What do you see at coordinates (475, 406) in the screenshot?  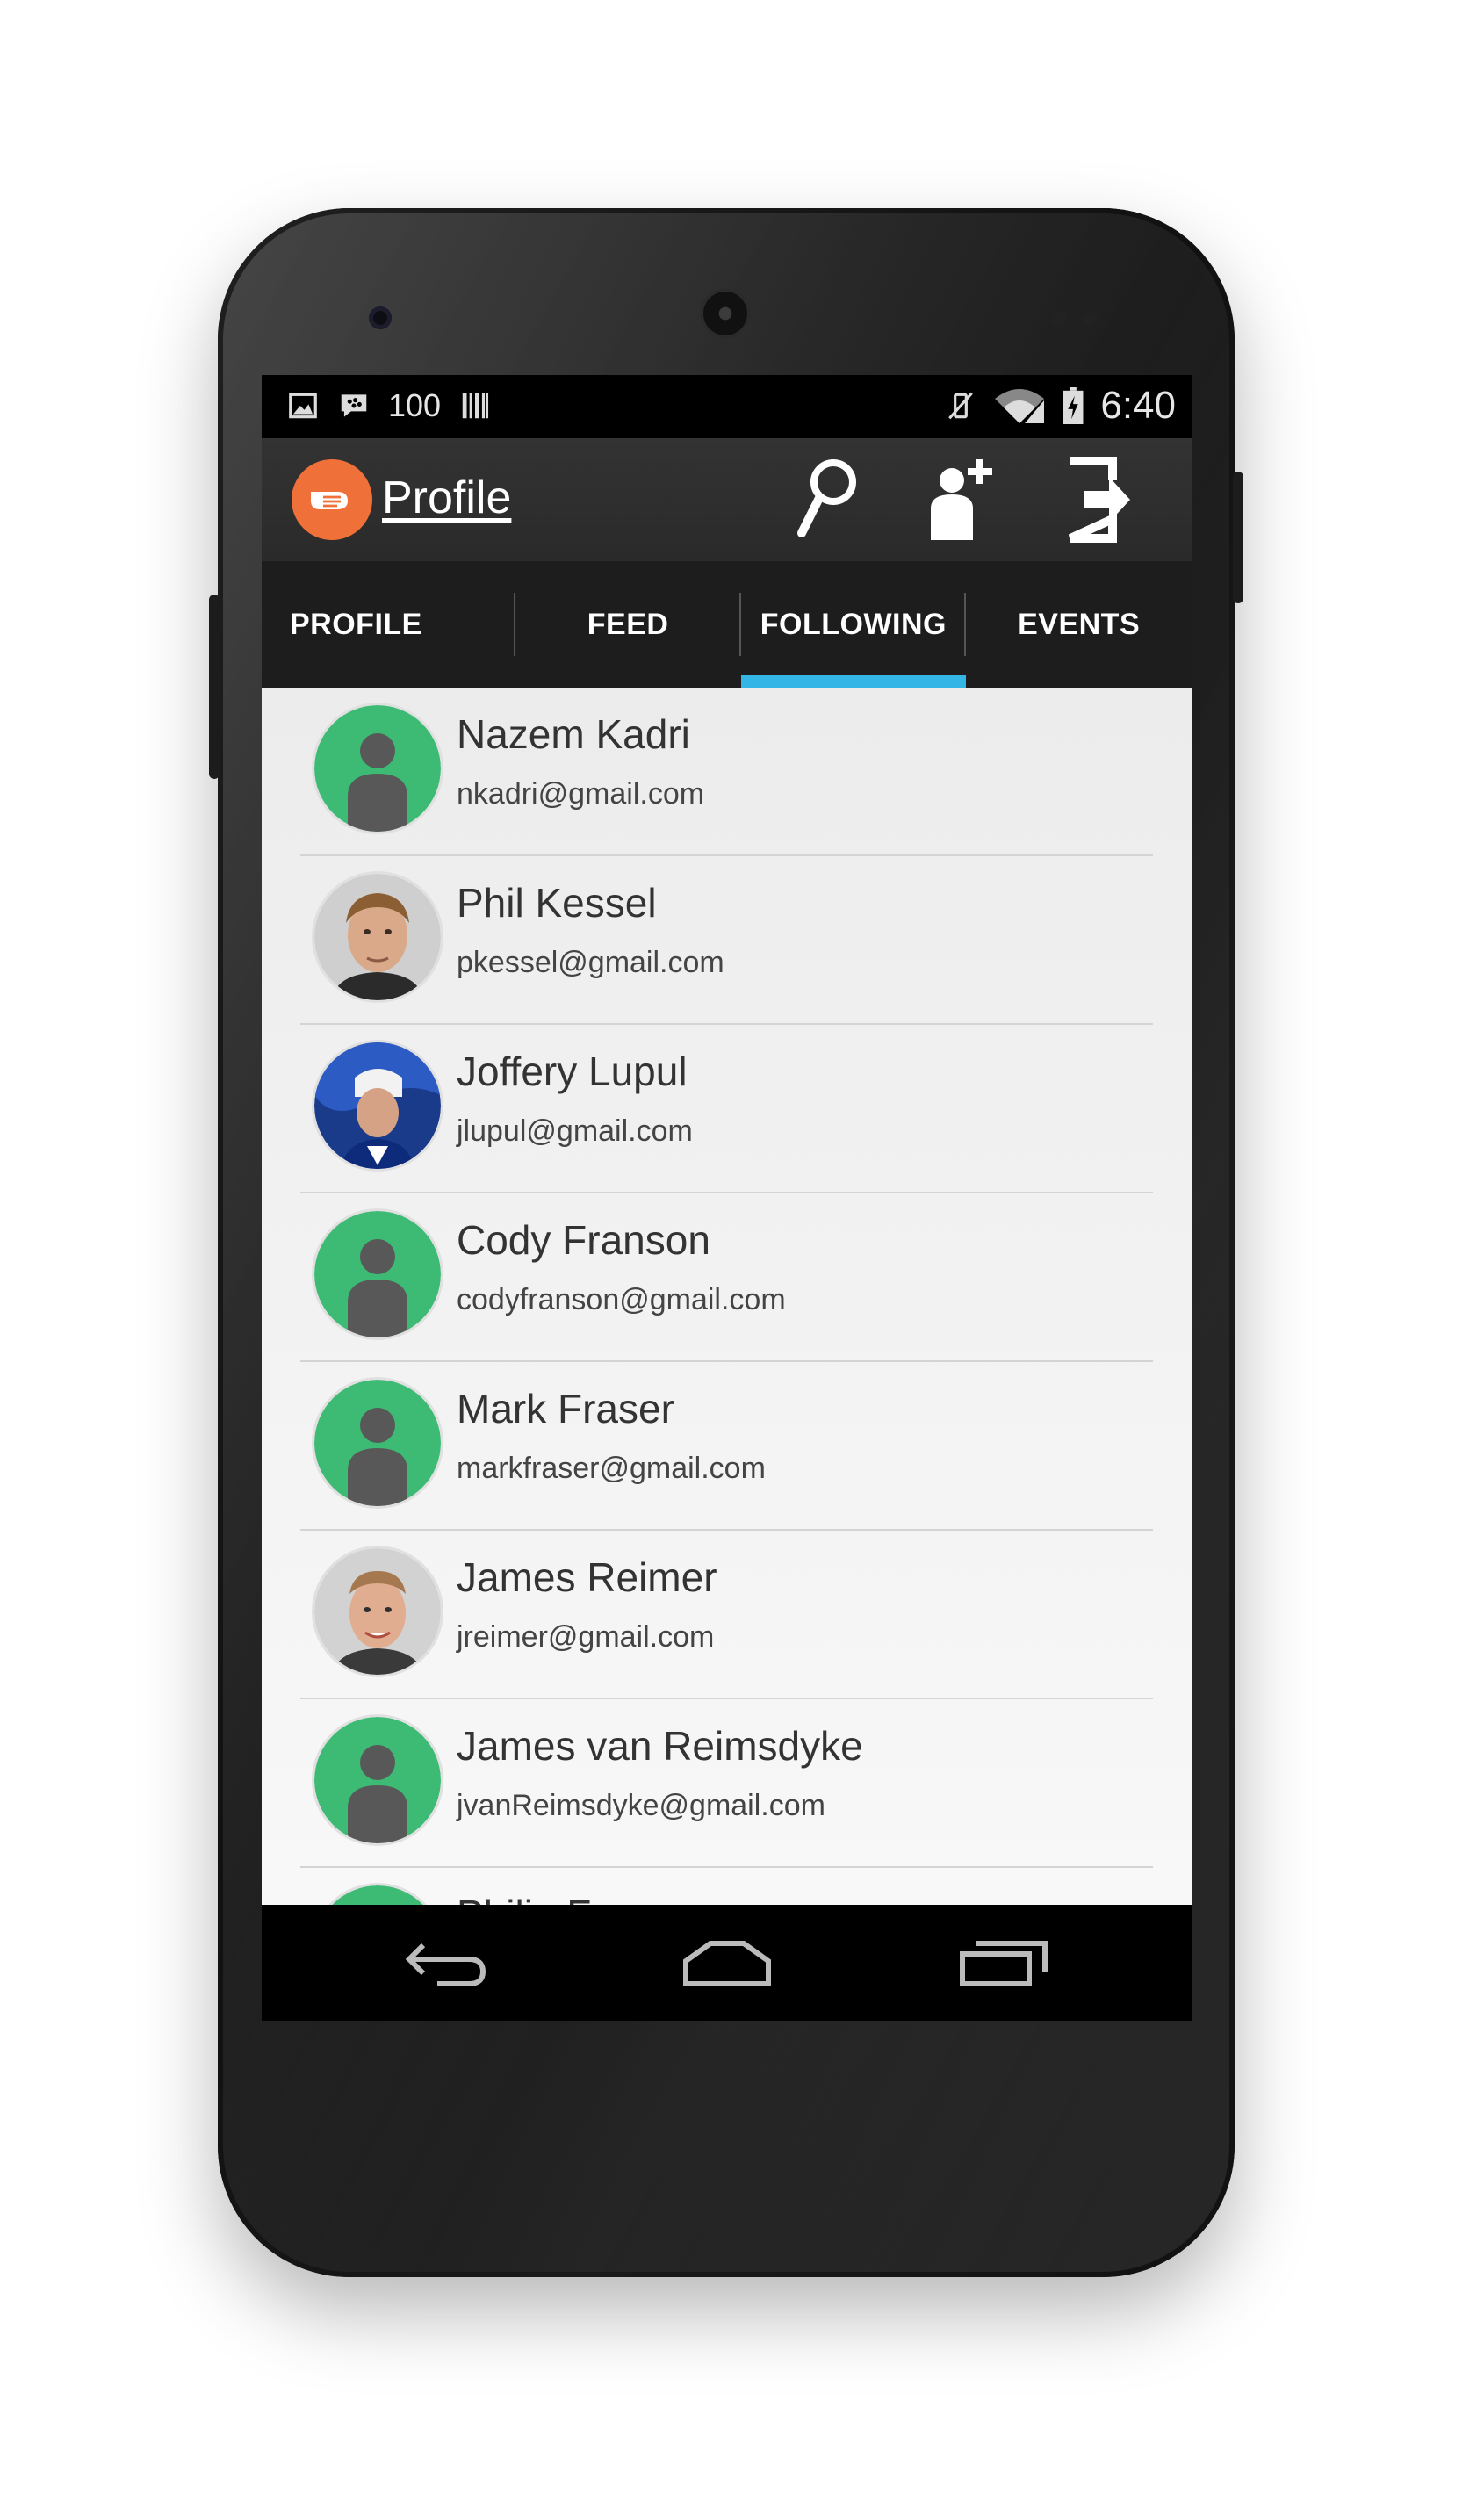 I see `barcode-icon` at bounding box center [475, 406].